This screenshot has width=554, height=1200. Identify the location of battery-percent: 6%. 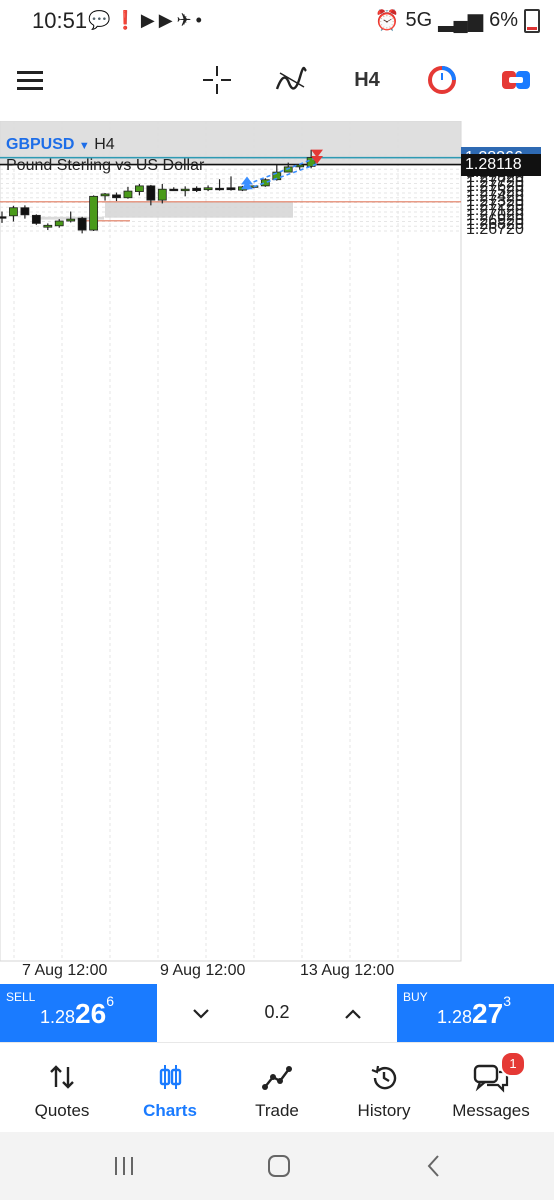
(503, 20).